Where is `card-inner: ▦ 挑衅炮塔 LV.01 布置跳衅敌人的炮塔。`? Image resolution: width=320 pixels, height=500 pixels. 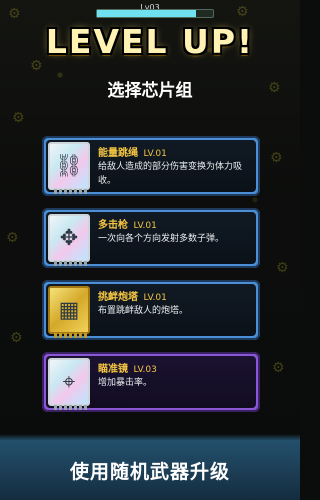 card-inner: ▦ 挑衅炮塔 LV.01 布置跳衅敌人的炮塔。 is located at coordinates (151, 311).